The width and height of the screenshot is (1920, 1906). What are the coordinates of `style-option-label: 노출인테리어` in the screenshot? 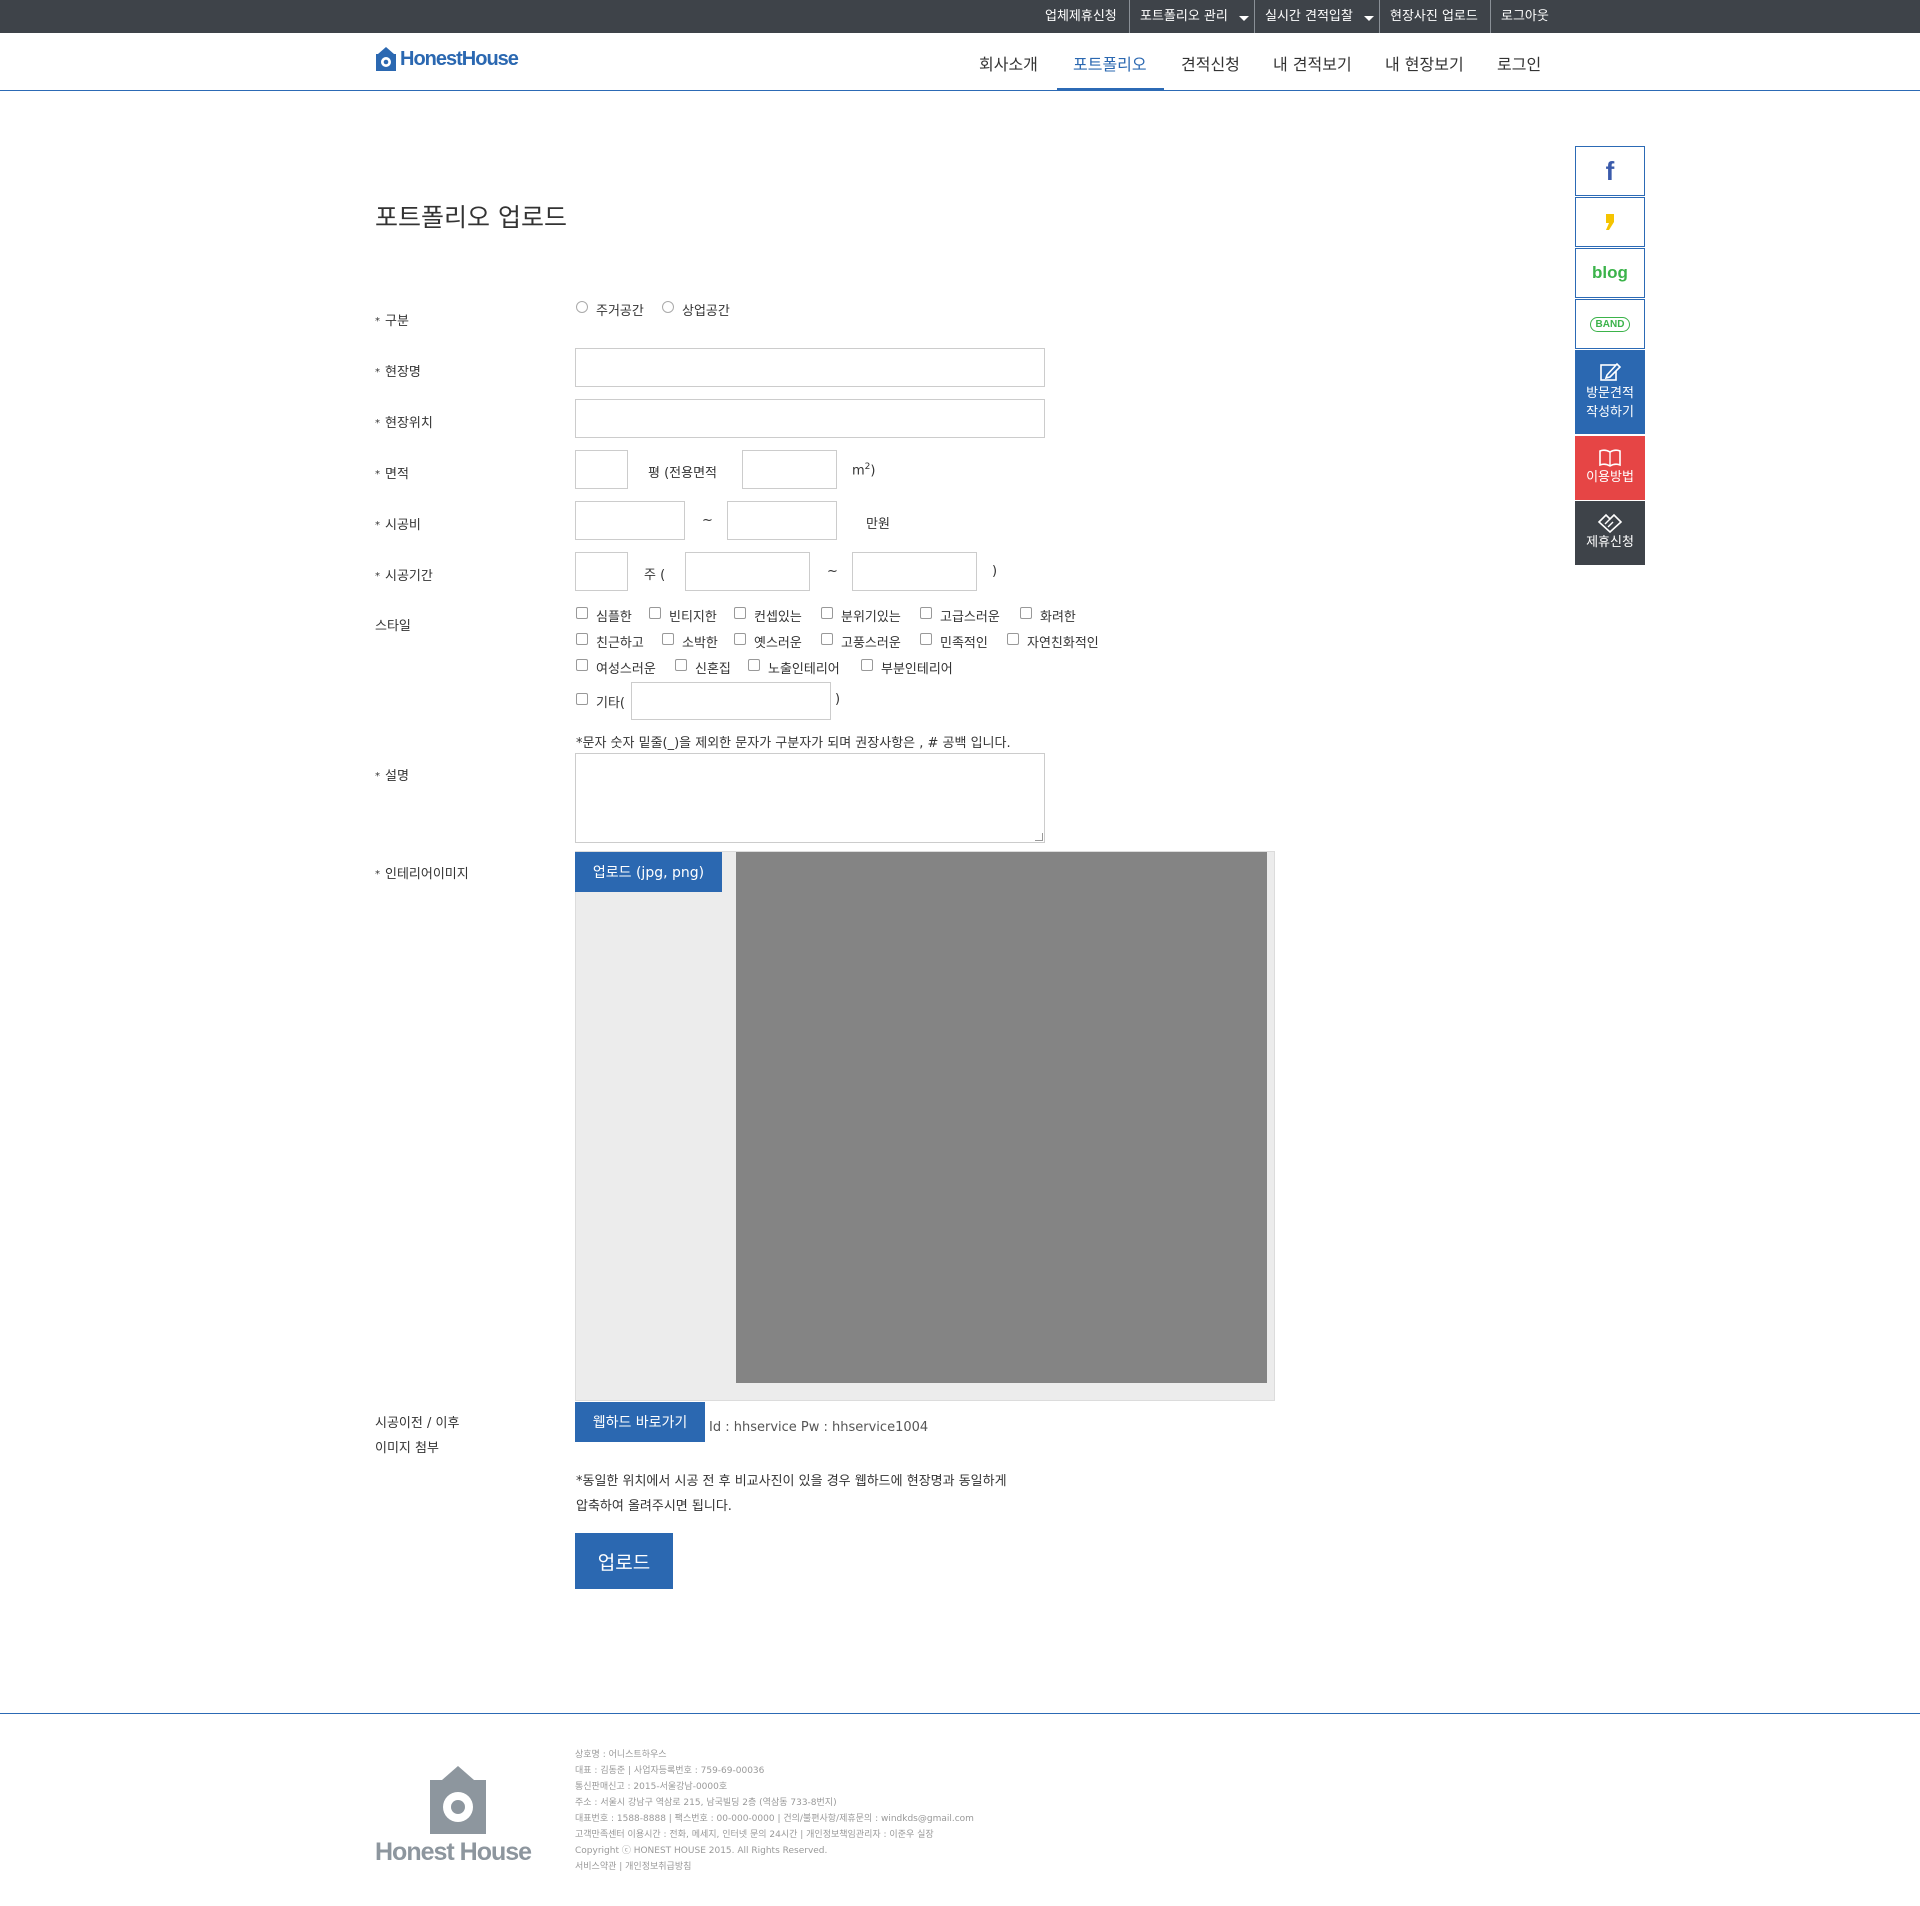 It's located at (804, 669).